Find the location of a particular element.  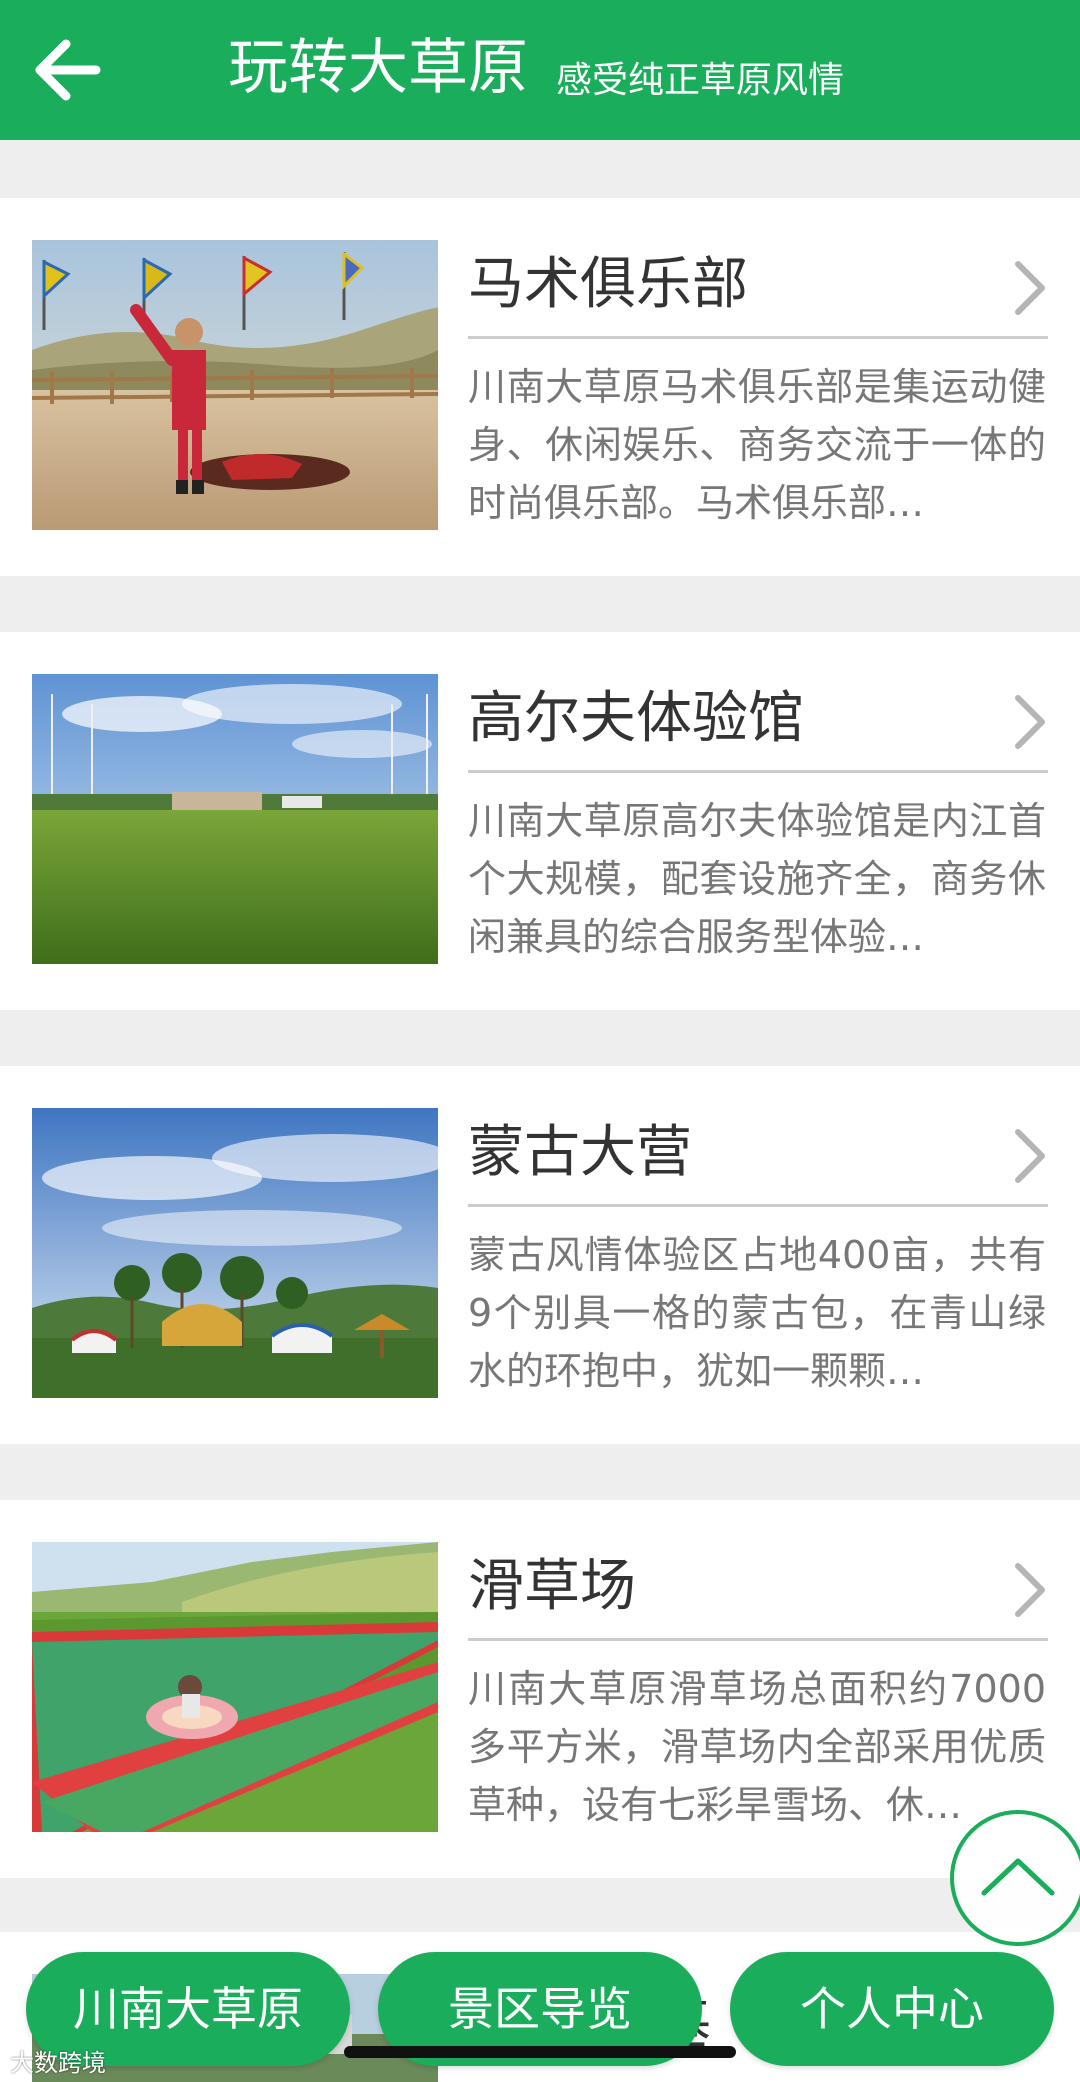

attraction-title: 高尔夫体验馆 is located at coordinates (636, 718).